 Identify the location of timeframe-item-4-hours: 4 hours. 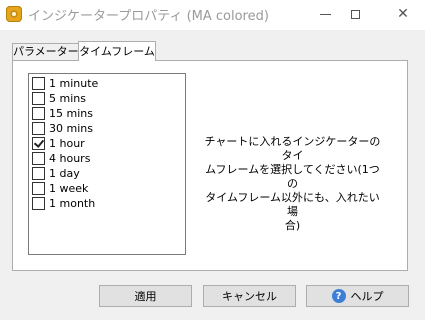
(61, 158).